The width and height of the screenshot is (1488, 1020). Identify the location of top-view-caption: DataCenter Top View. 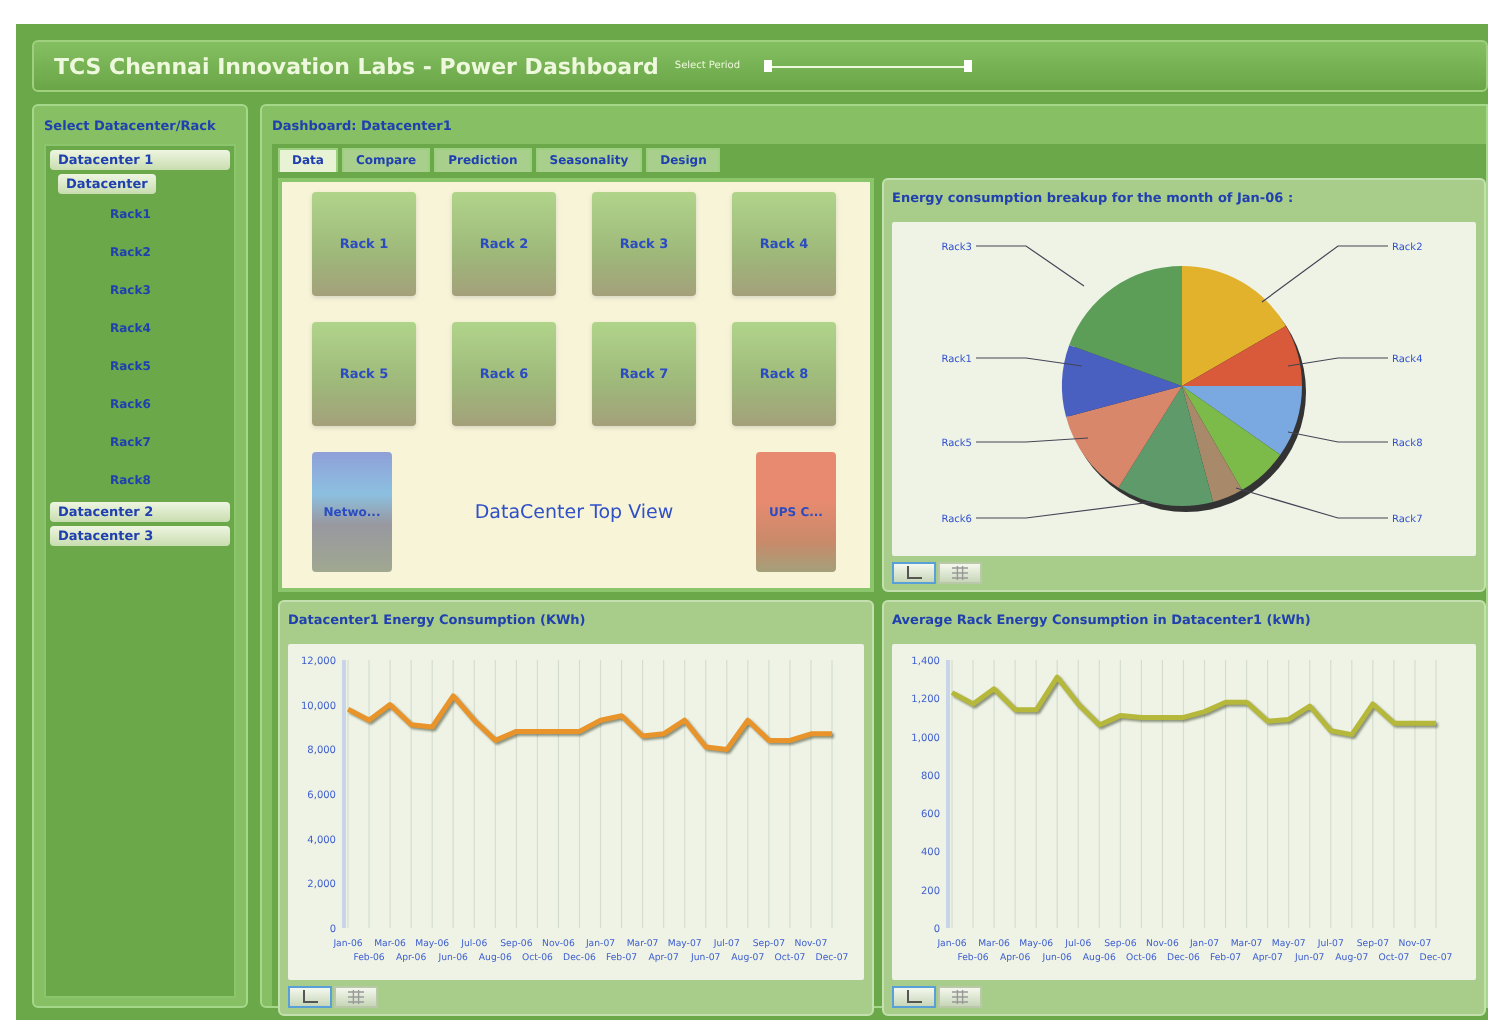
(574, 512).